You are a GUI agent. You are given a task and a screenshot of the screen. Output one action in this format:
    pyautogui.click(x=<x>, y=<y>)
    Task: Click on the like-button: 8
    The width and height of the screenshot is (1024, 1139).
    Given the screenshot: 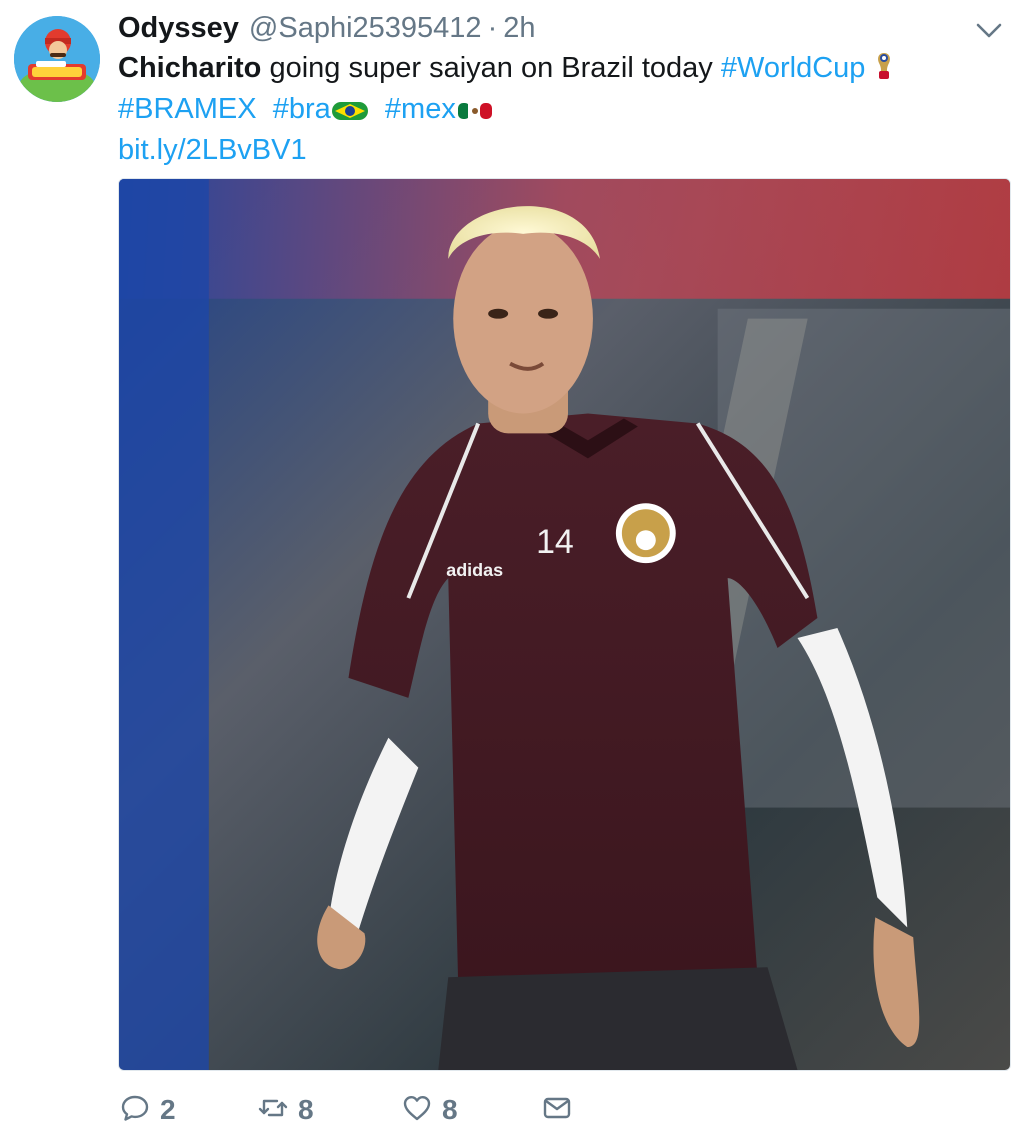 What is the action you would take?
    pyautogui.click(x=430, y=1110)
    